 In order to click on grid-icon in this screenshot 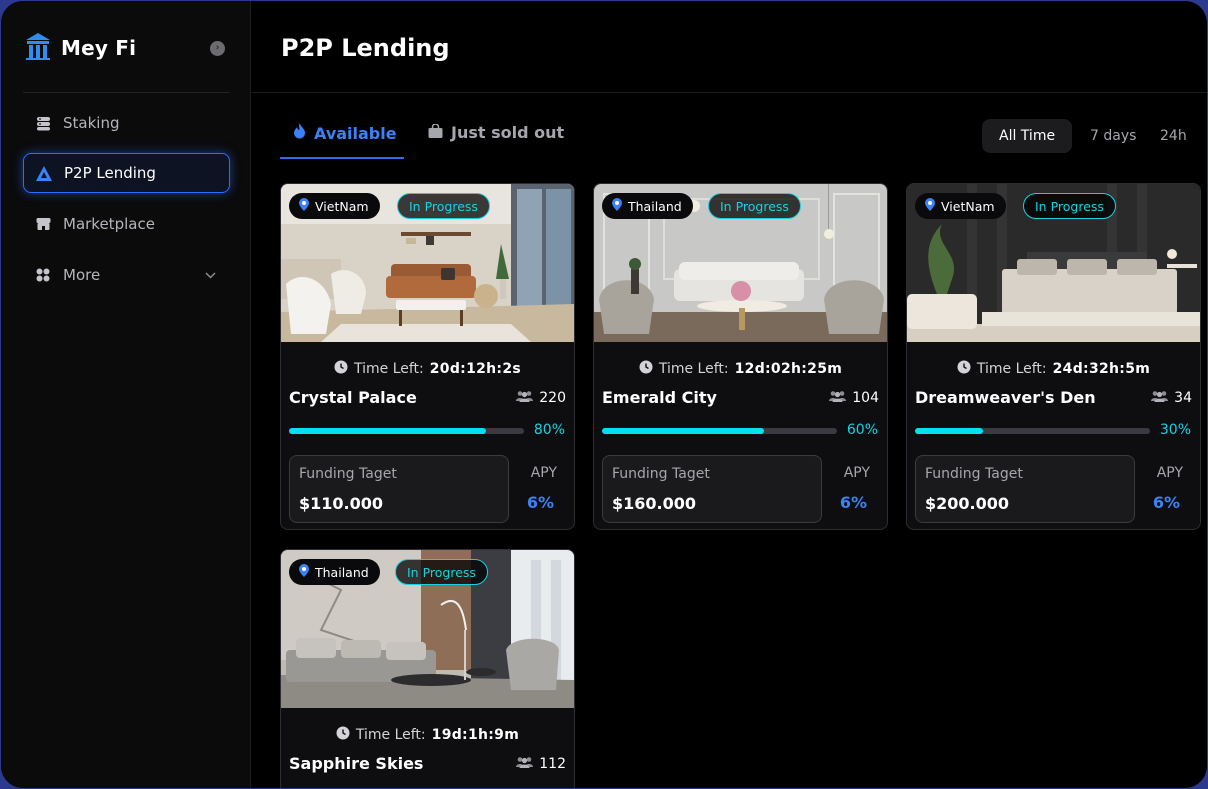, I will do `click(43, 275)`.